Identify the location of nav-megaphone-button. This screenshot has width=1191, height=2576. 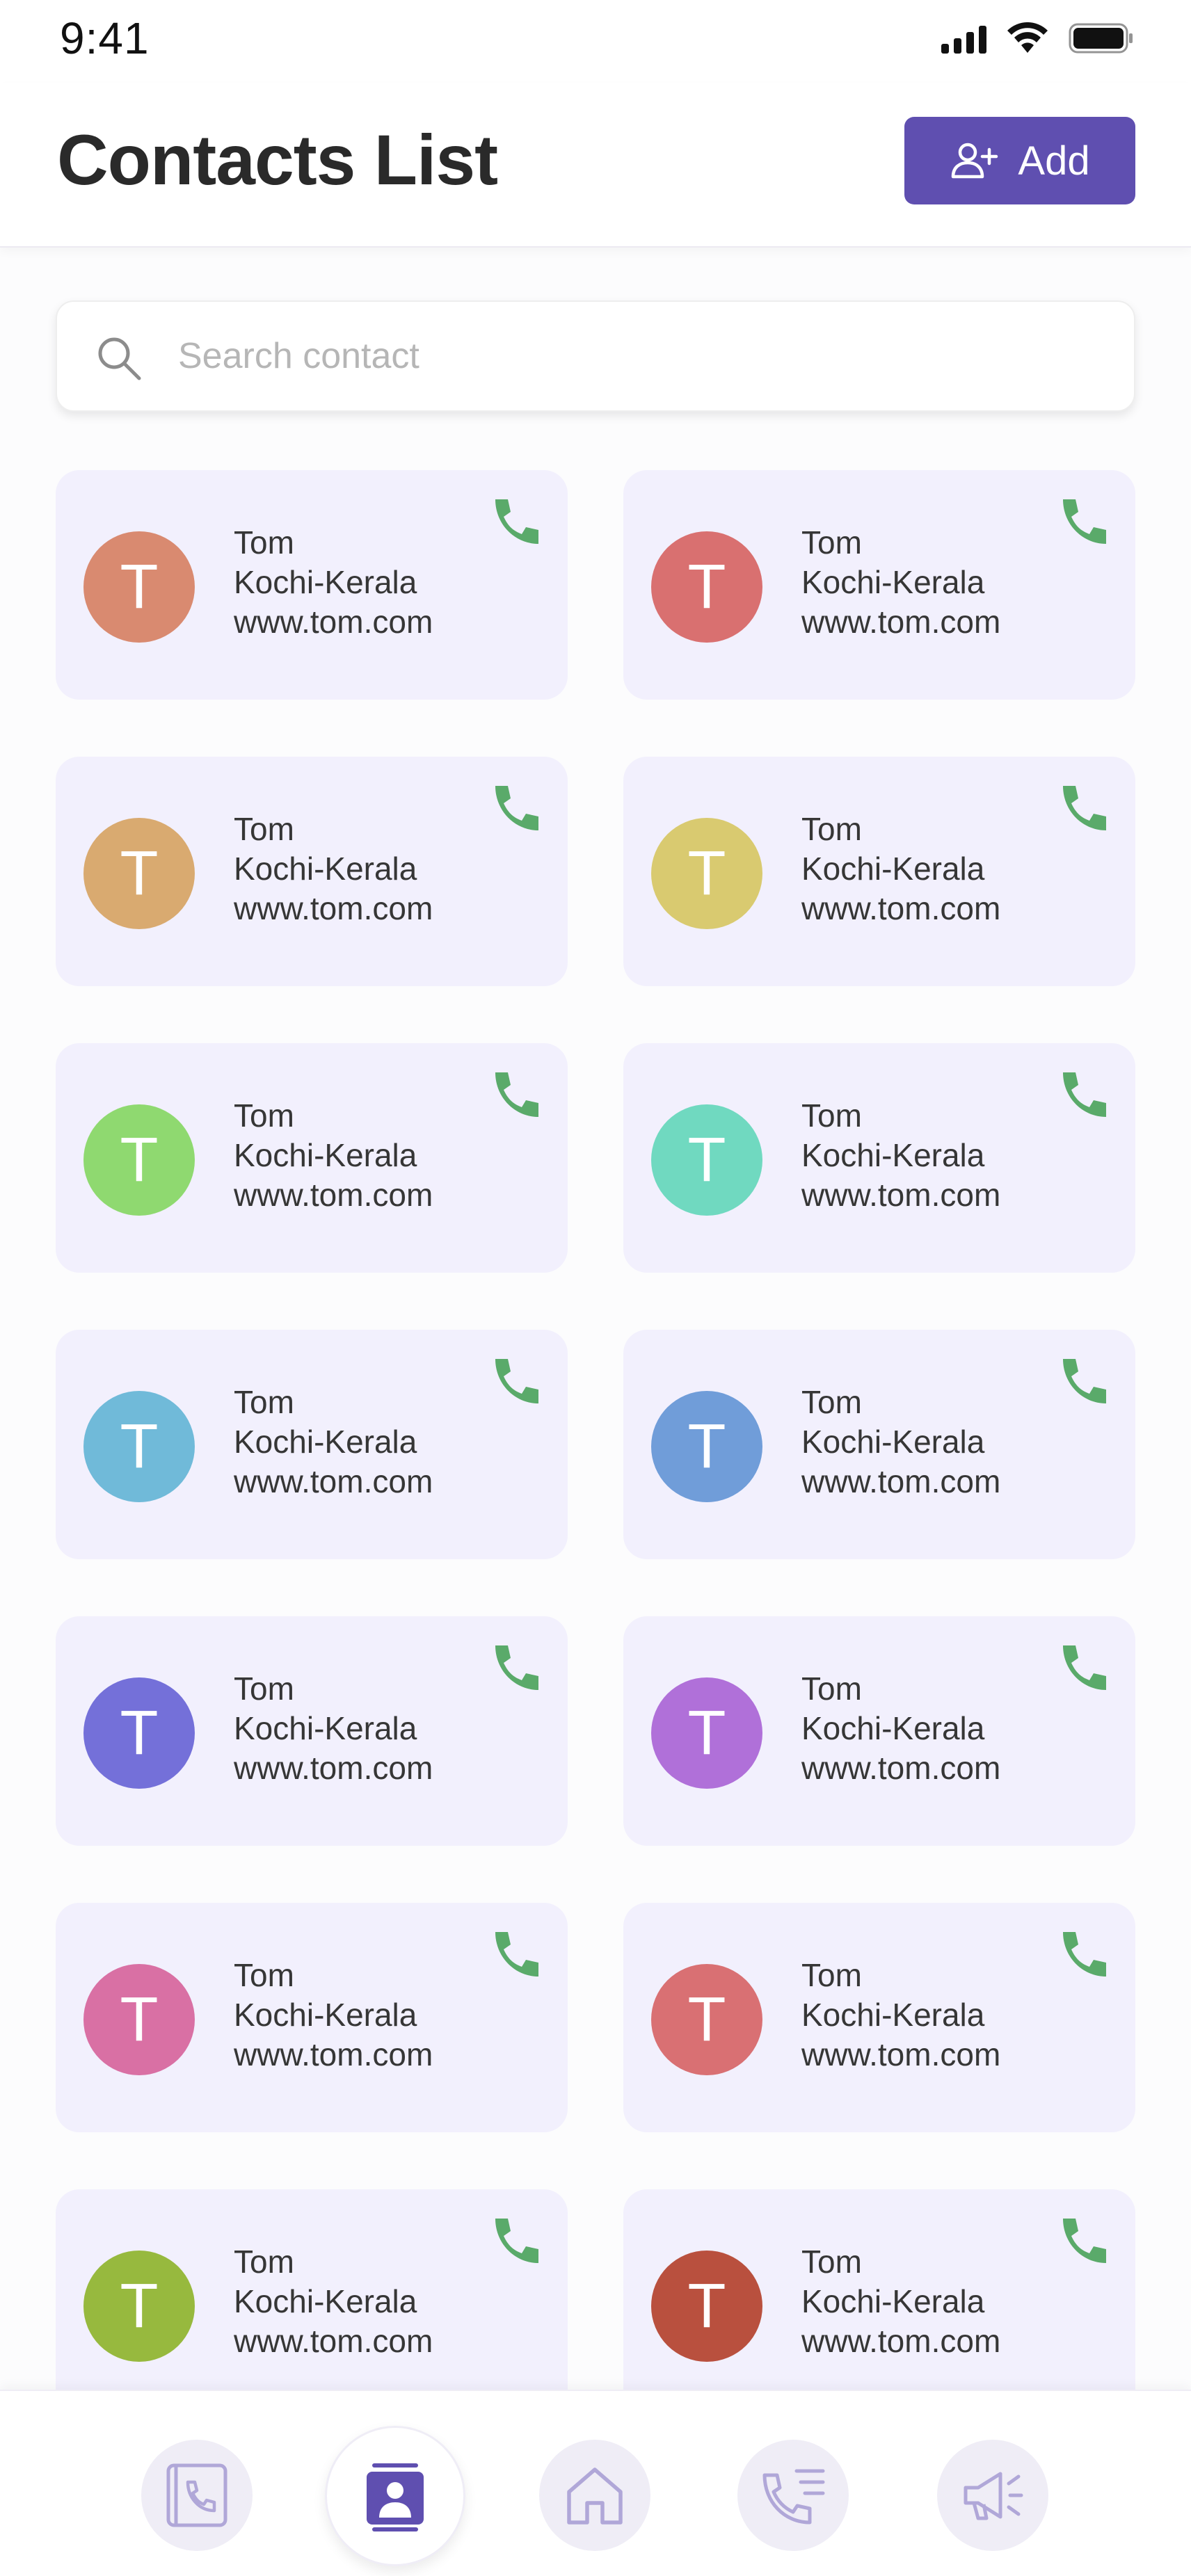
(993, 2496).